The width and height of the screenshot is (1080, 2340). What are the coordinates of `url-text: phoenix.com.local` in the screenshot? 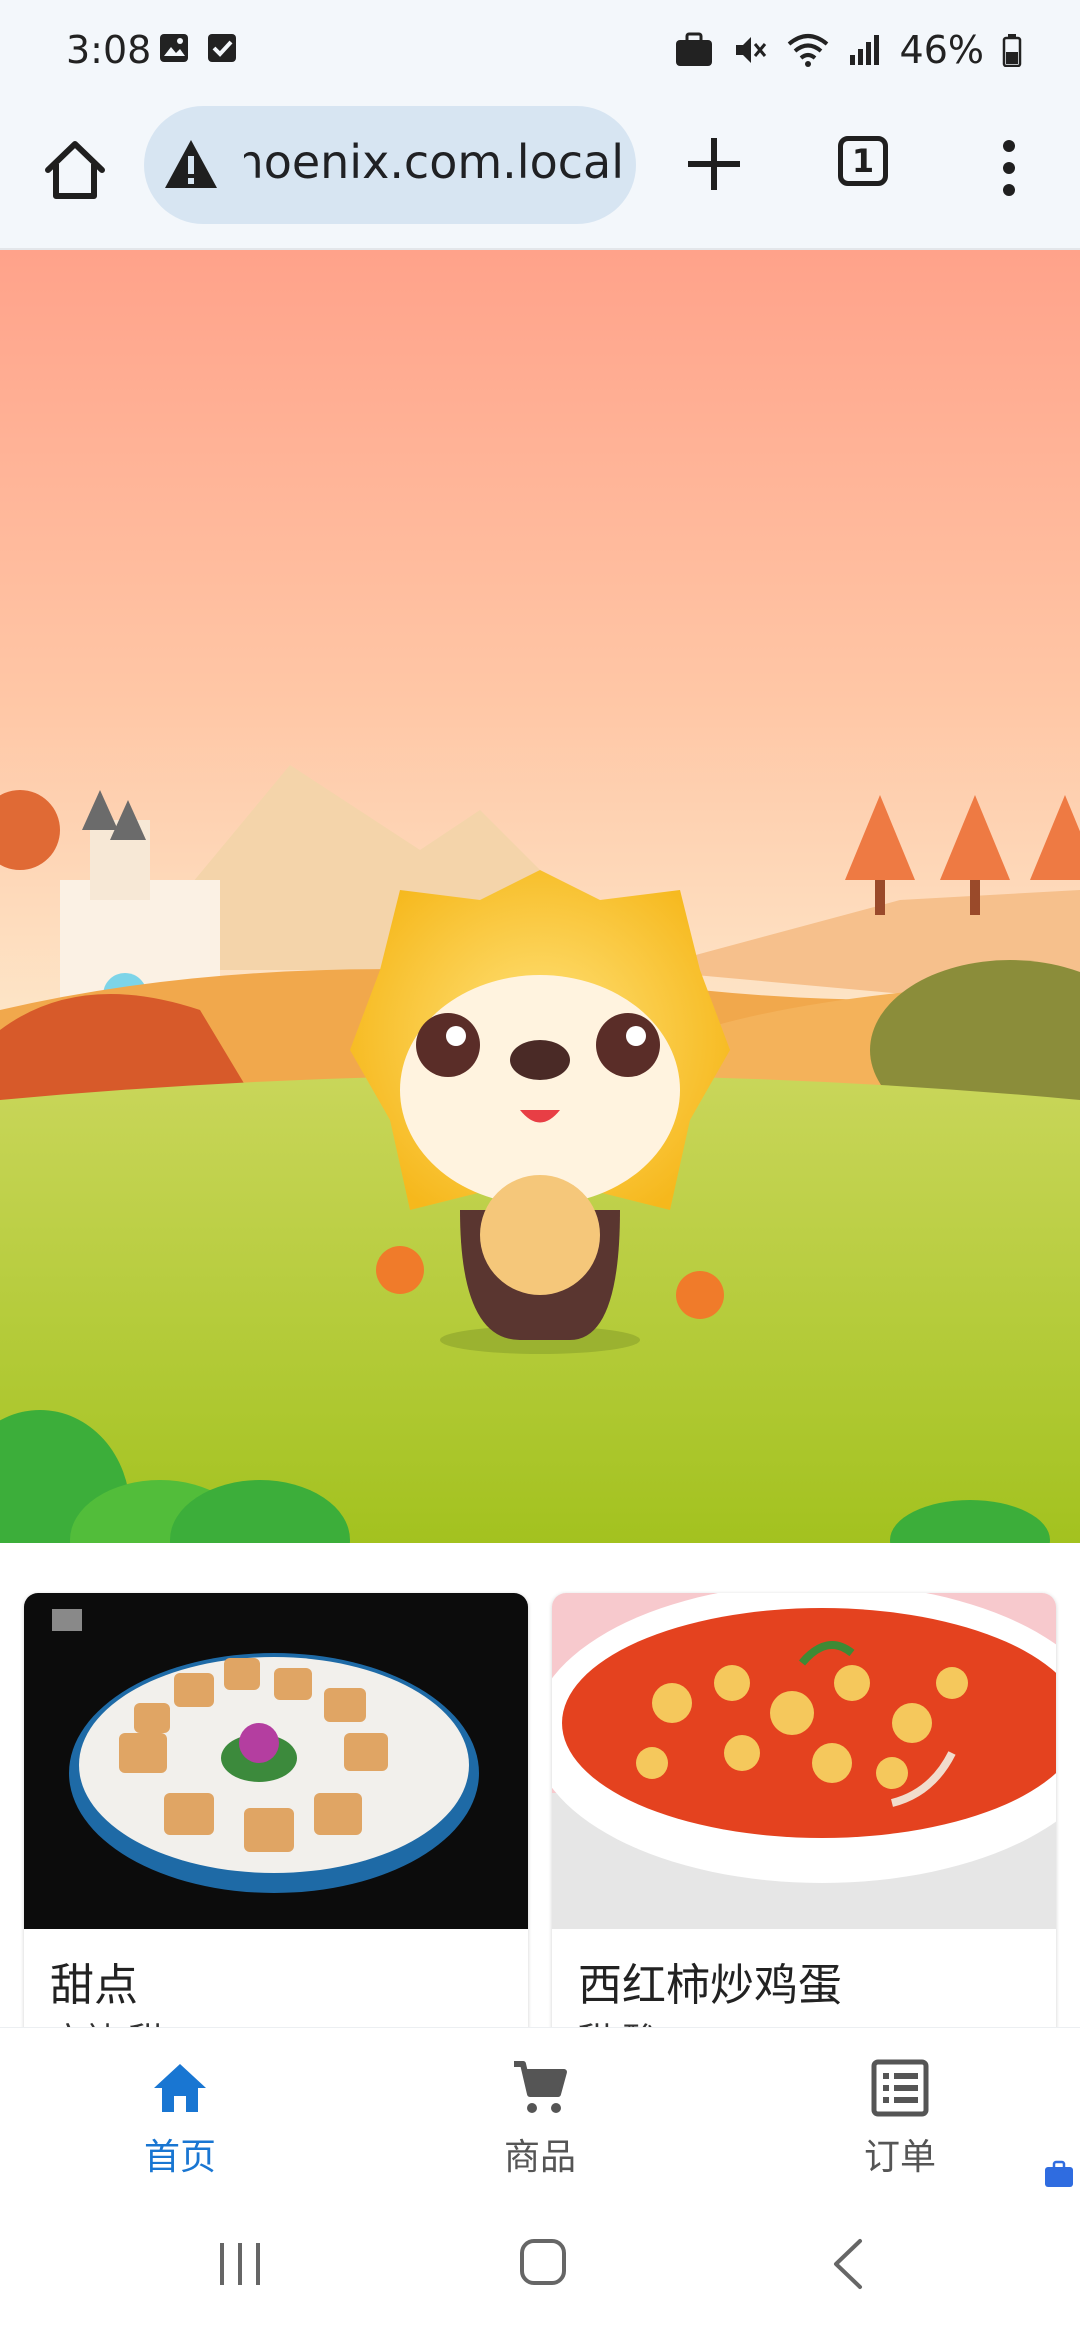 It's located at (434, 162).